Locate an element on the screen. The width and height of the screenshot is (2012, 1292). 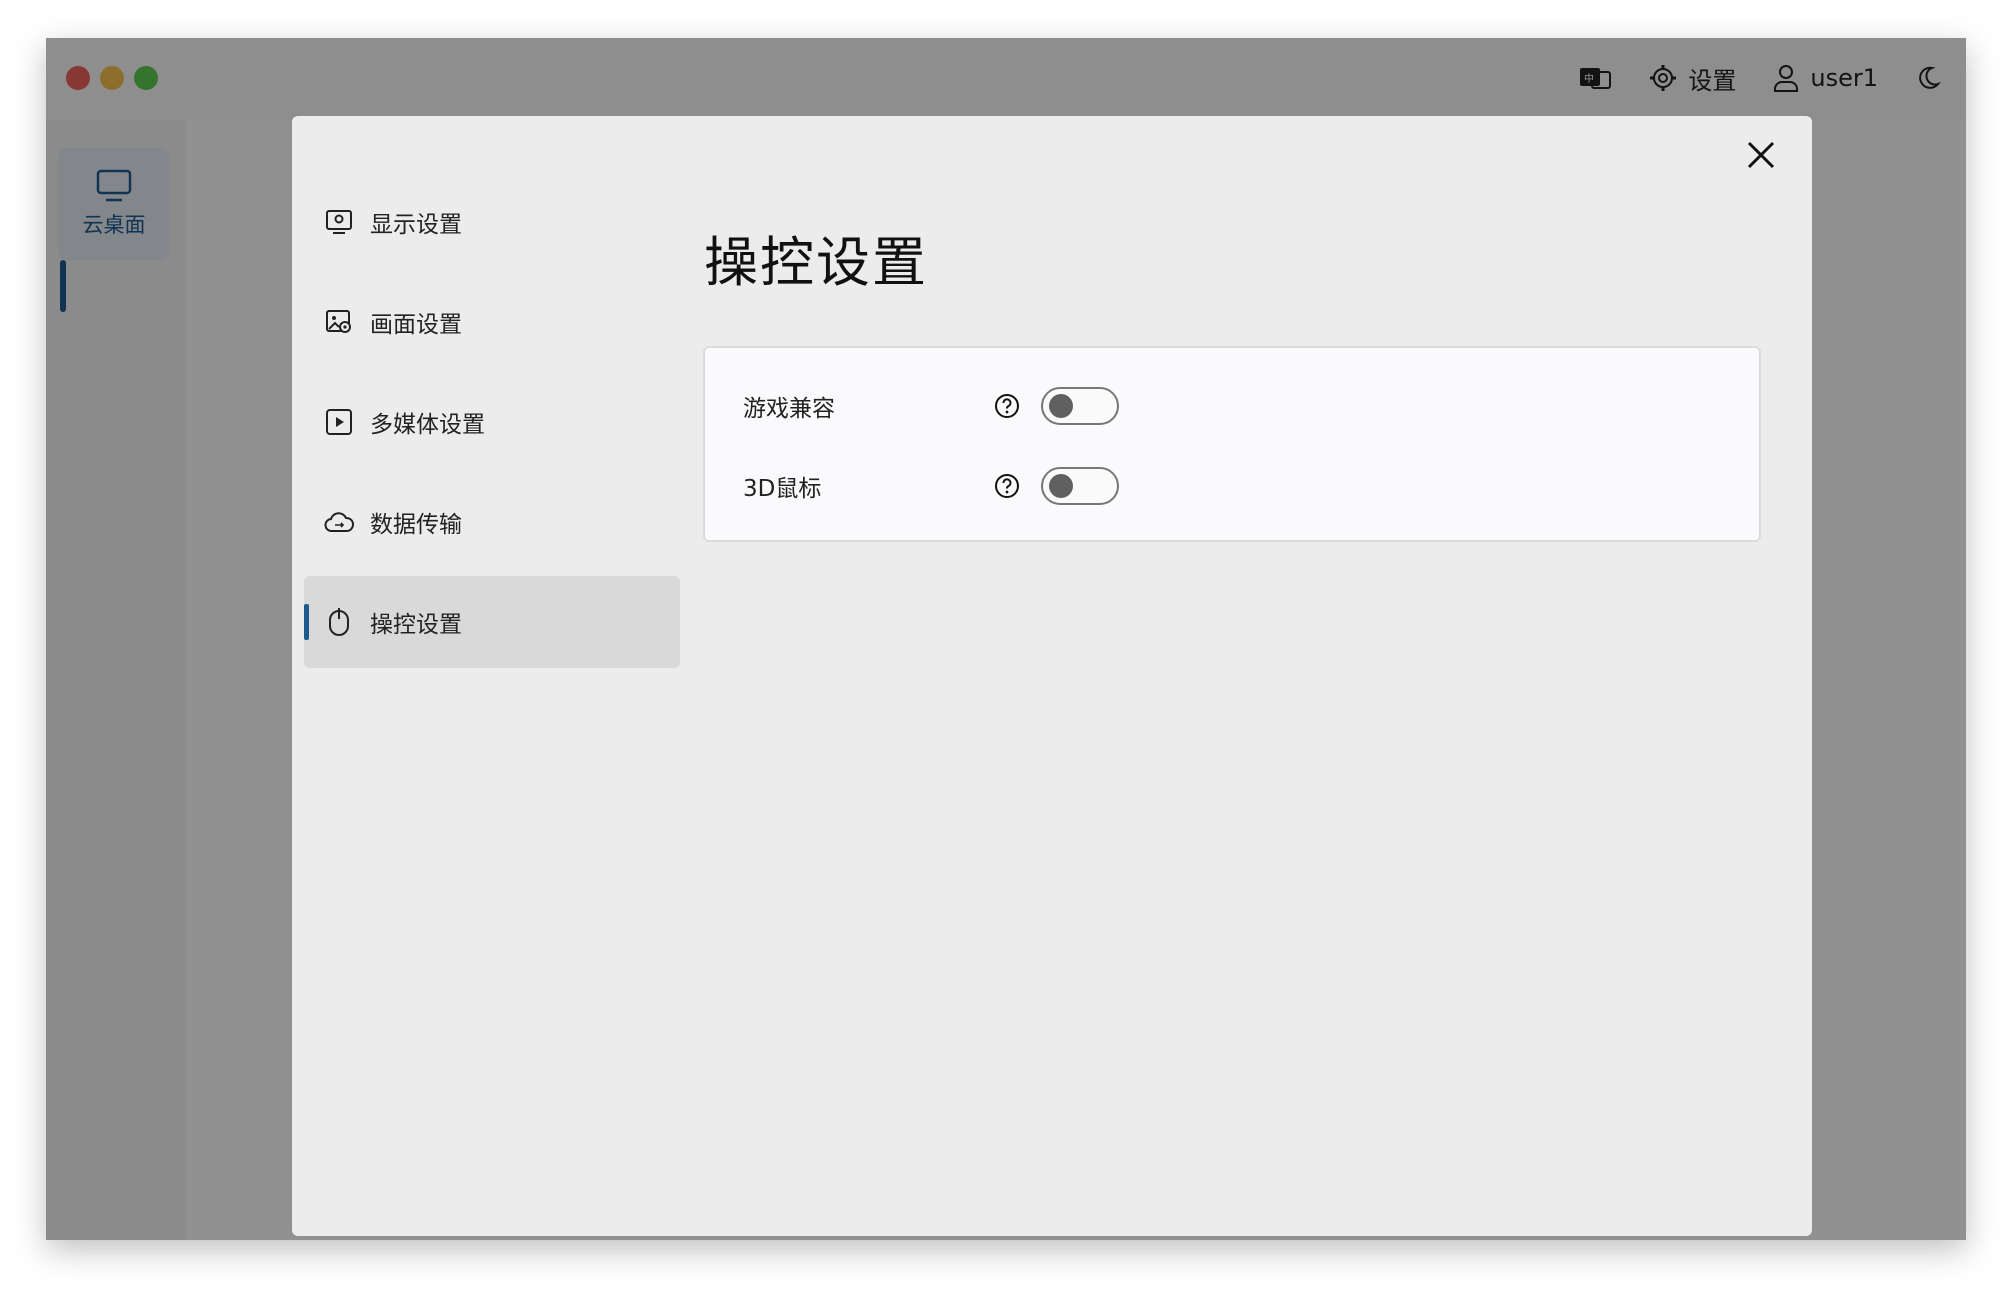
setting-label: 3D鼠标 is located at coordinates (782, 489).